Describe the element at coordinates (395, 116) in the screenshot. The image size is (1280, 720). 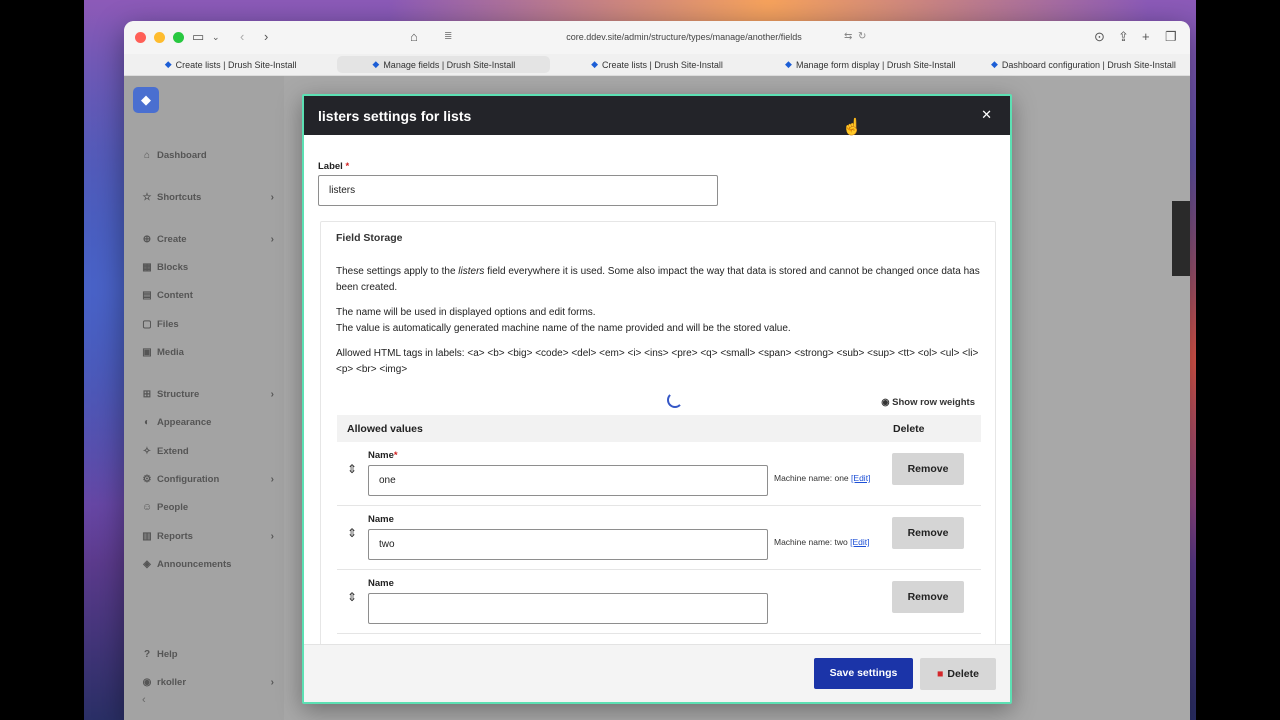
I see `dialog-title: listers settings for lists` at that location.